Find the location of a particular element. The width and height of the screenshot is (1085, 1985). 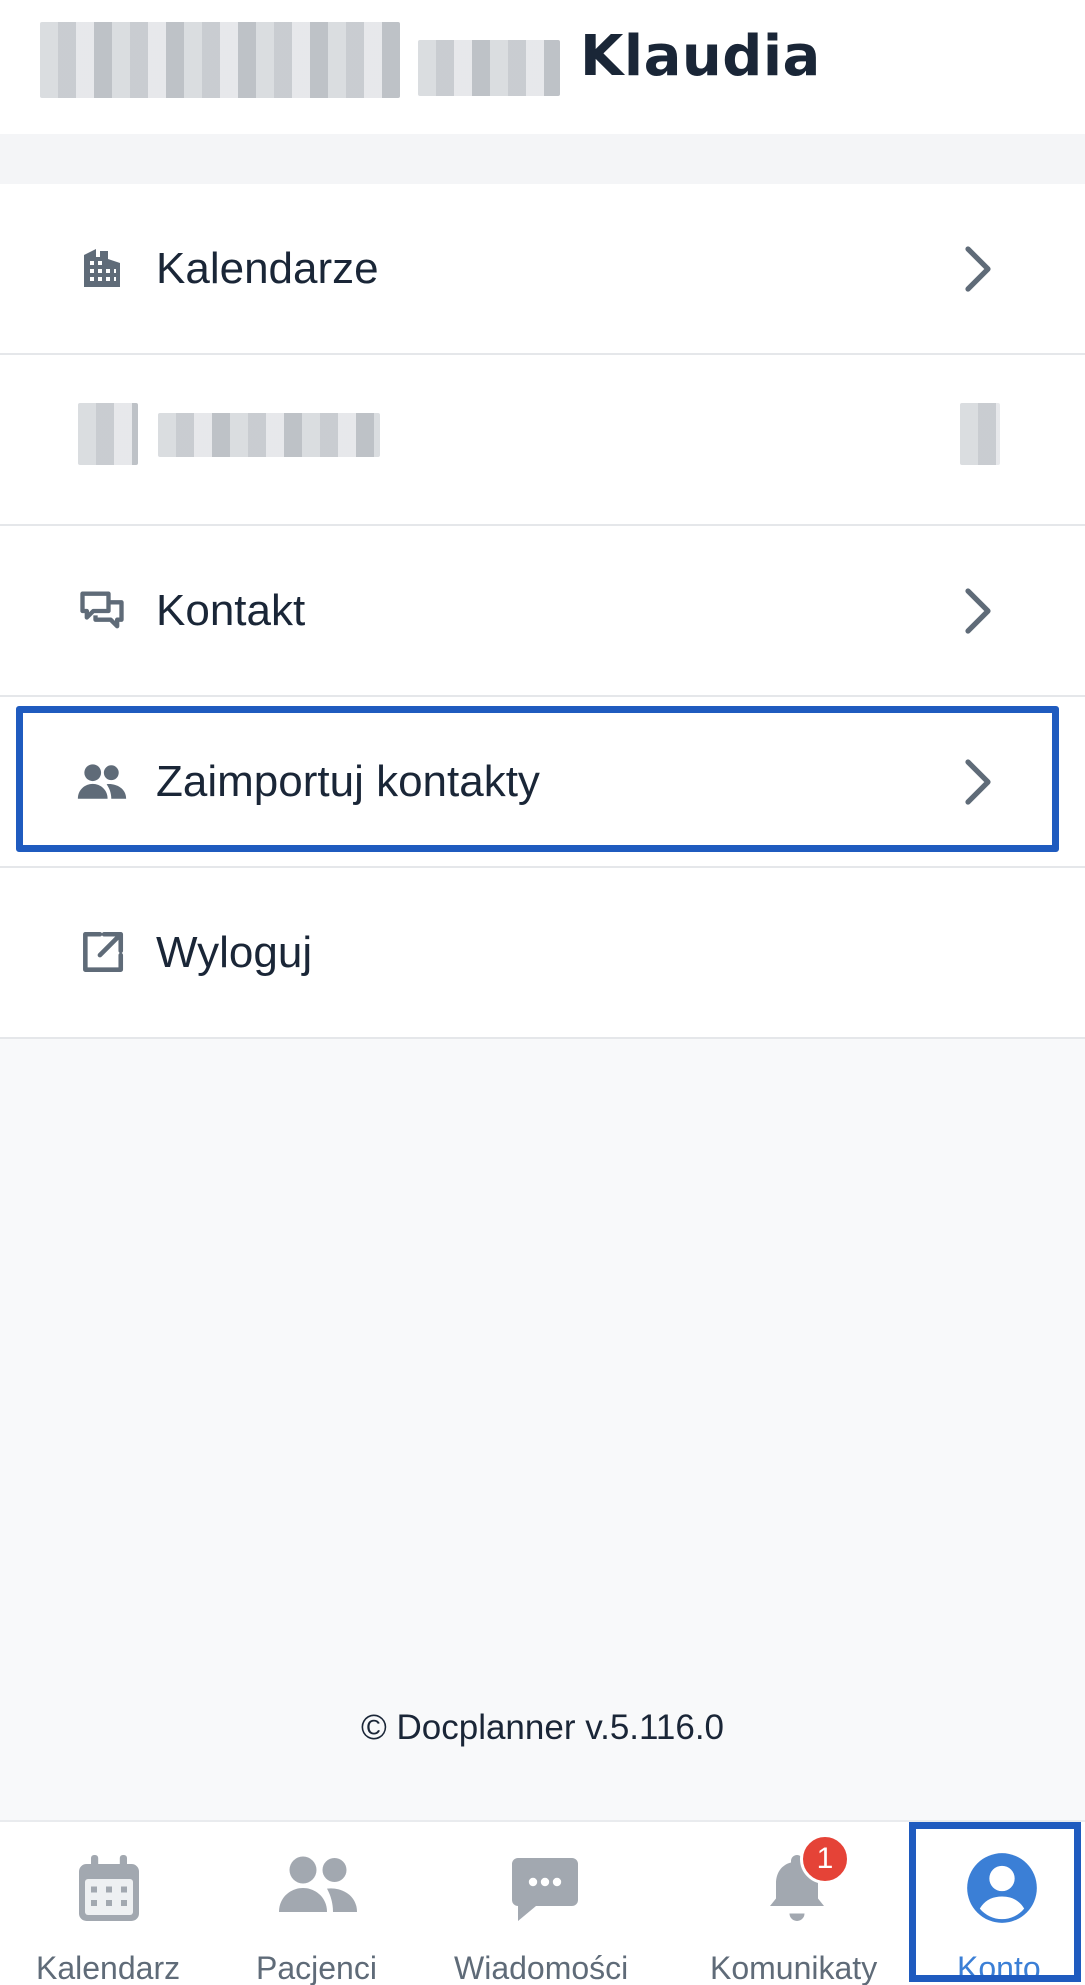

notification-badge: 1 is located at coordinates (825, 1859).